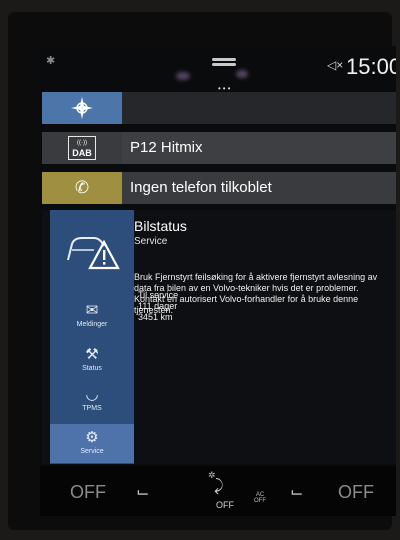 This screenshot has width=400, height=540. What do you see at coordinates (88, 492) in the screenshot?
I see `left-temperature-button: OFF` at bounding box center [88, 492].